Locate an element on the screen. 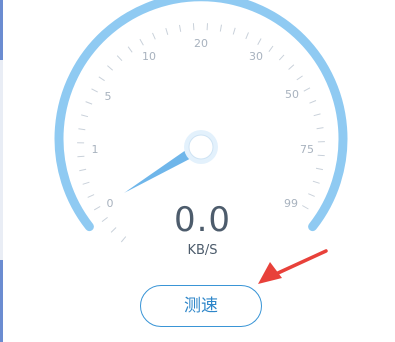 The image size is (395, 342). needle-hub is located at coordinates (201, 147).